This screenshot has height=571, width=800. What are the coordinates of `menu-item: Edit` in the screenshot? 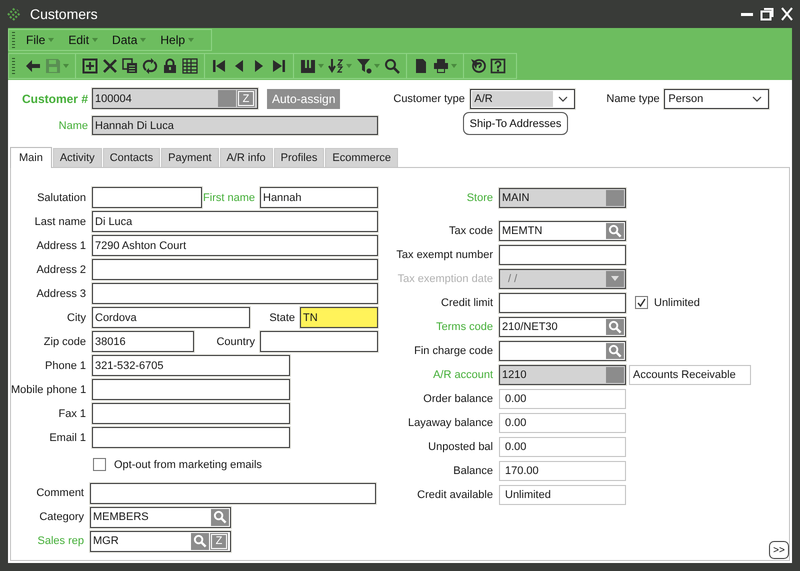 It's located at (83, 40).